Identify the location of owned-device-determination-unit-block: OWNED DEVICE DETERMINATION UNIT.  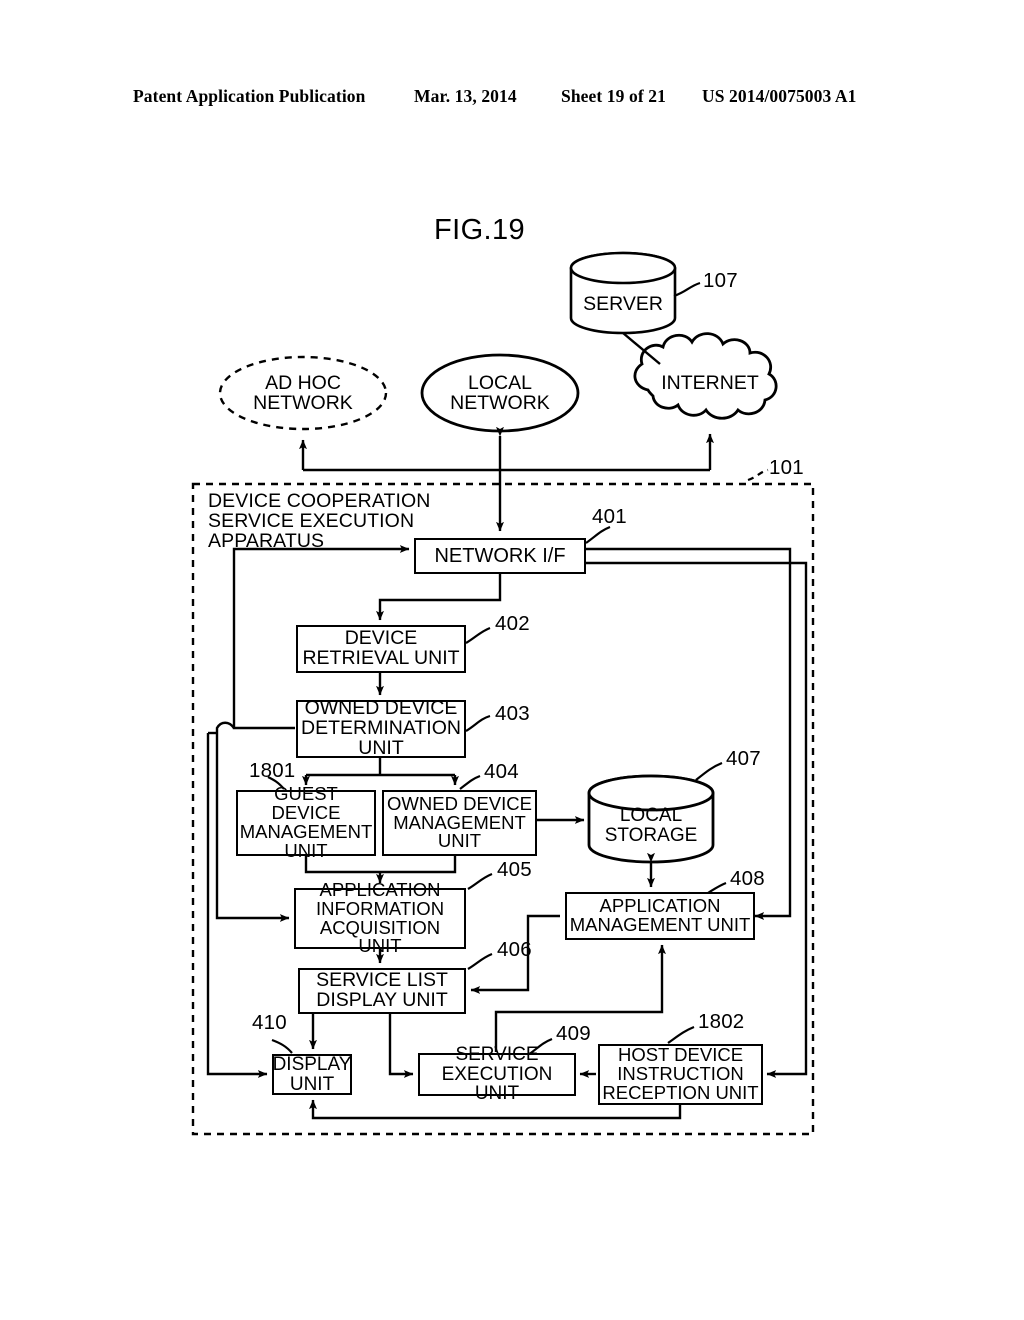
(381, 728).